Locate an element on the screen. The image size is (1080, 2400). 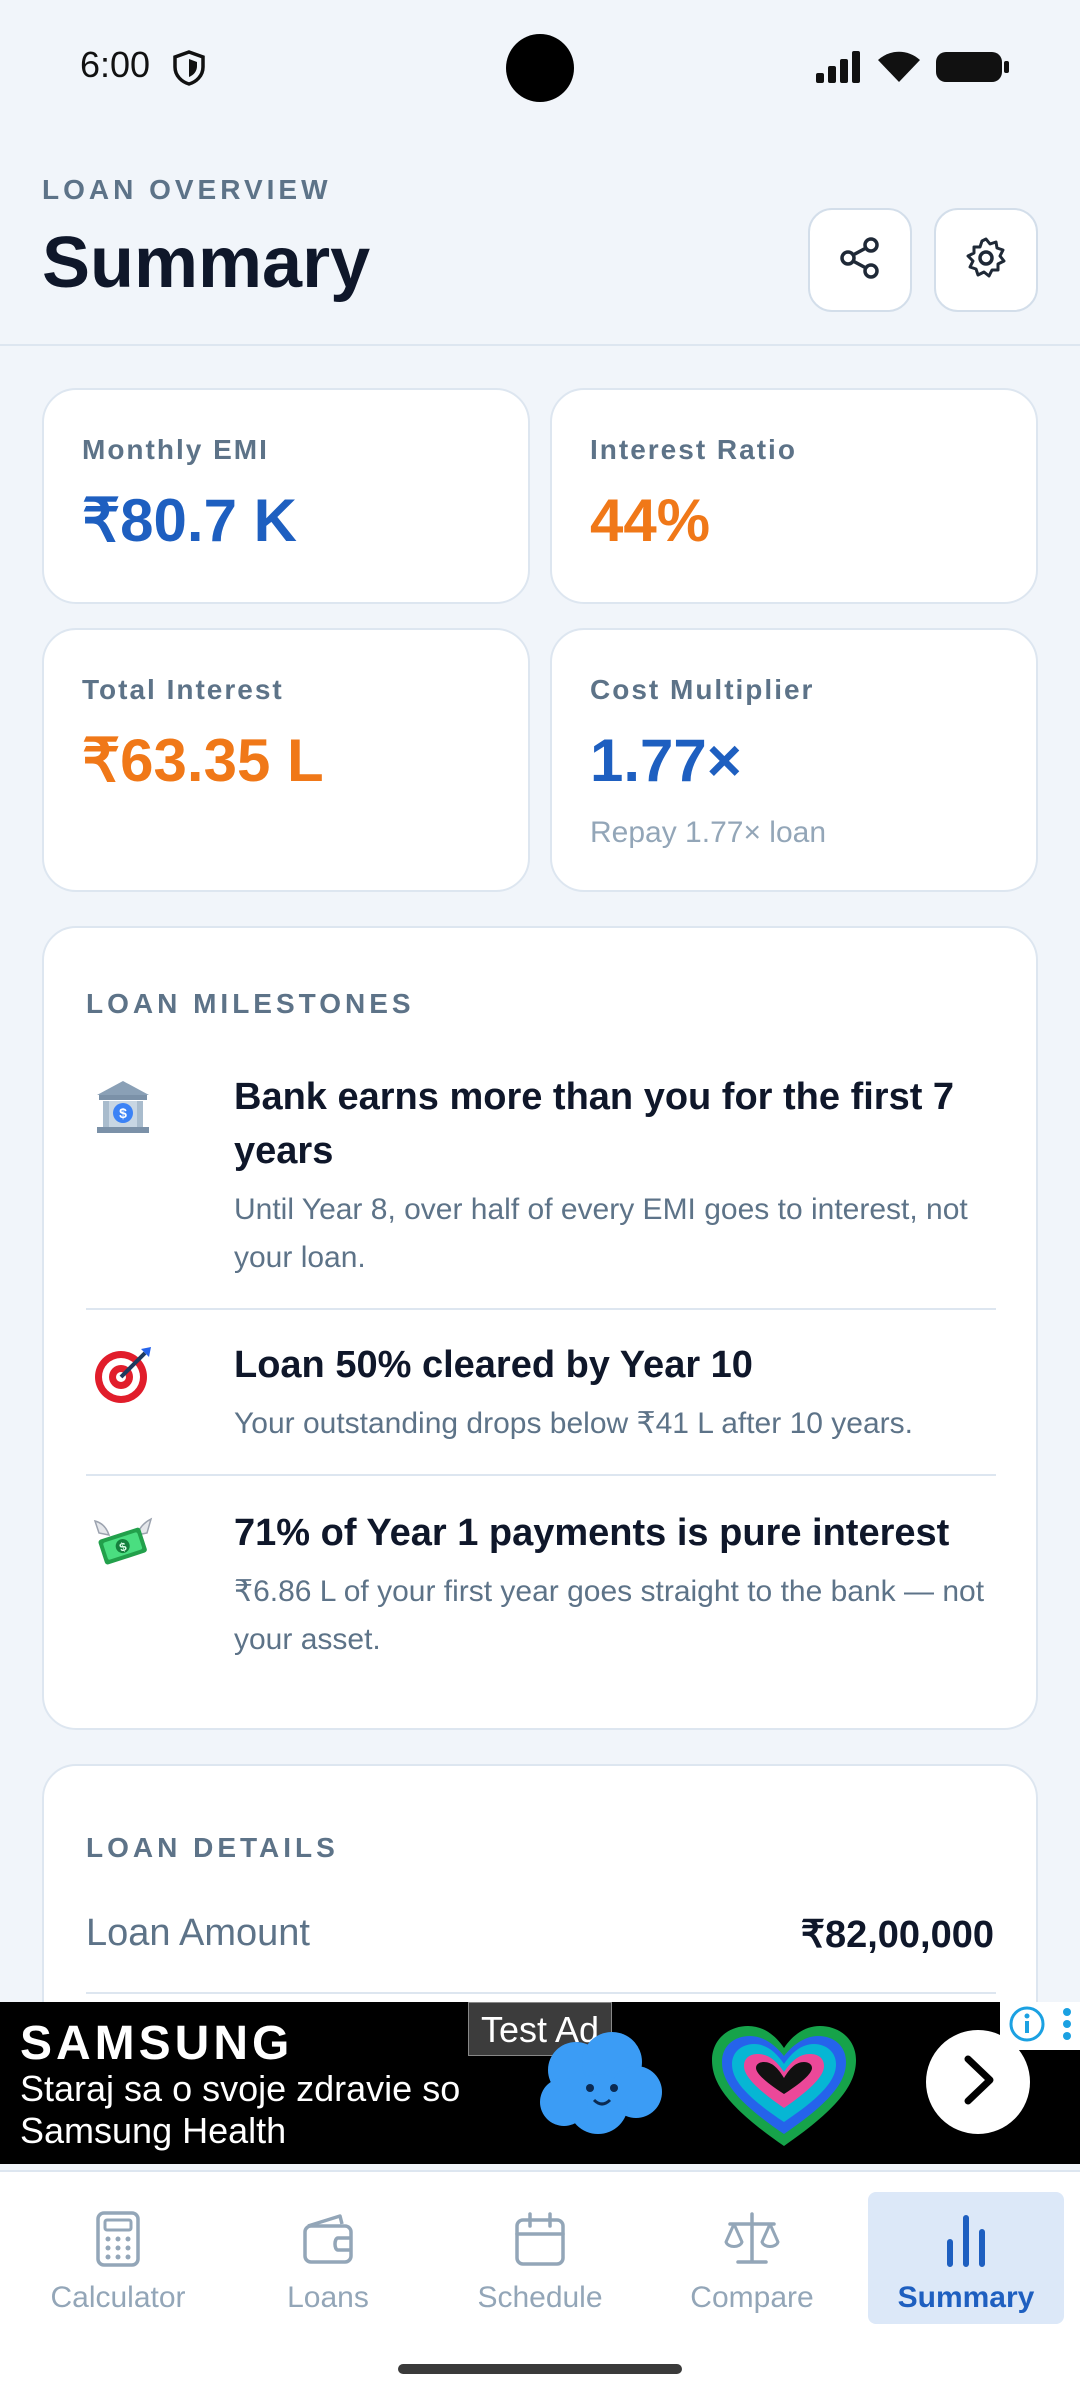
stat-label: Monthly EMI is located at coordinates (175, 449).